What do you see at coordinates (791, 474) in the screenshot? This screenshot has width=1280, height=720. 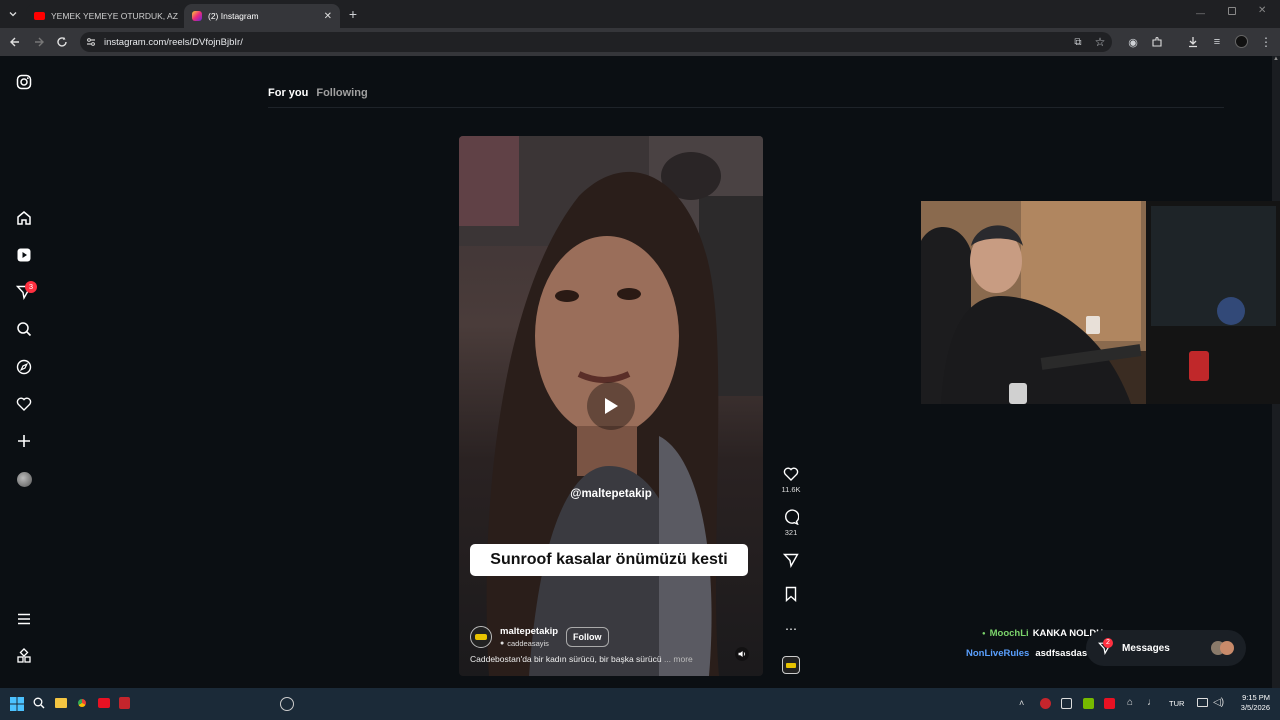 I see `like-heart-icon` at bounding box center [791, 474].